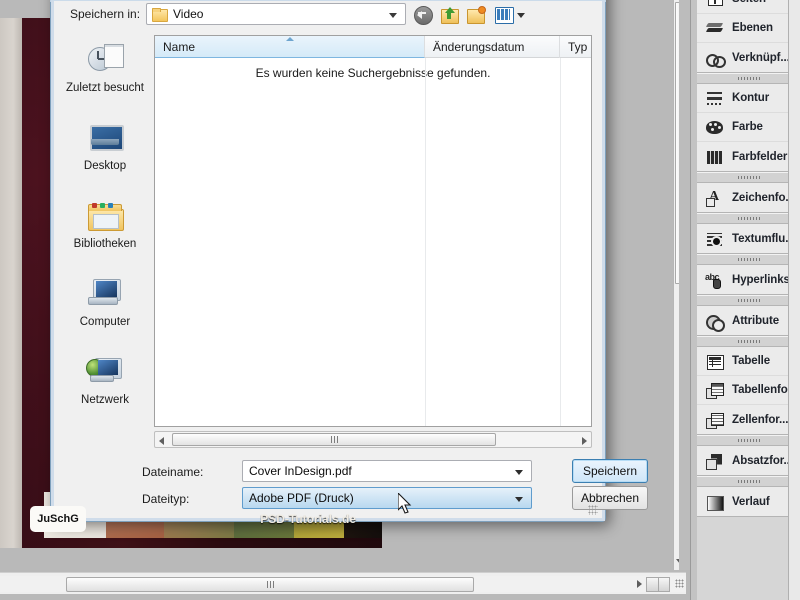 This screenshot has height=600, width=800. I want to click on file-list-horizontal-scrollbar, so click(373, 439).